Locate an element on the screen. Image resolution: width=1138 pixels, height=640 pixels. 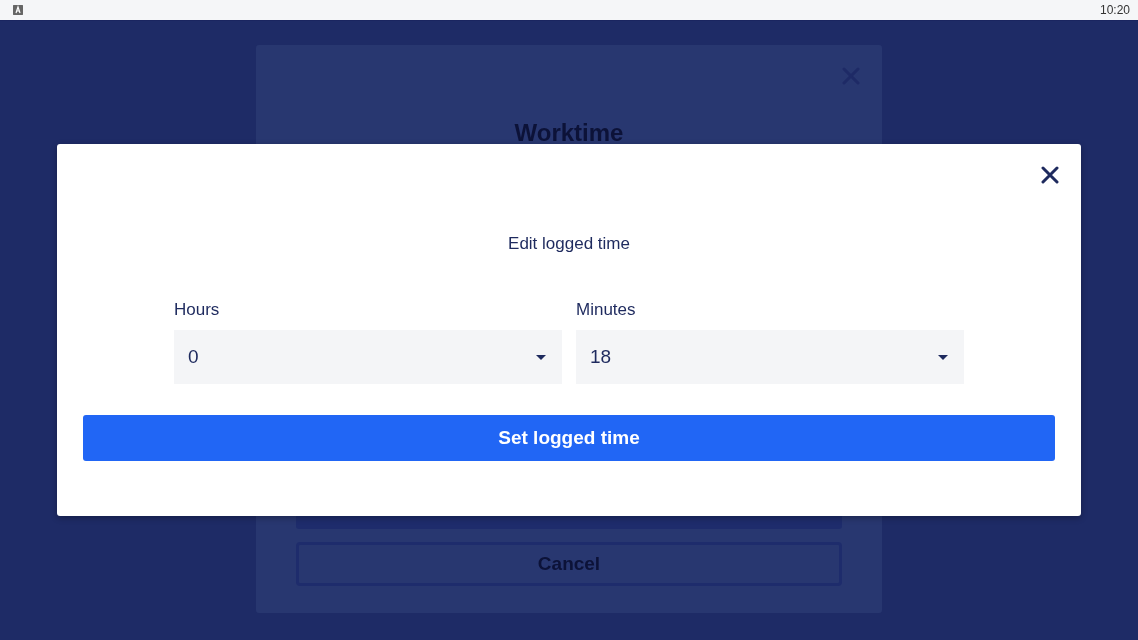
field-label: Minutes is located at coordinates (606, 310).